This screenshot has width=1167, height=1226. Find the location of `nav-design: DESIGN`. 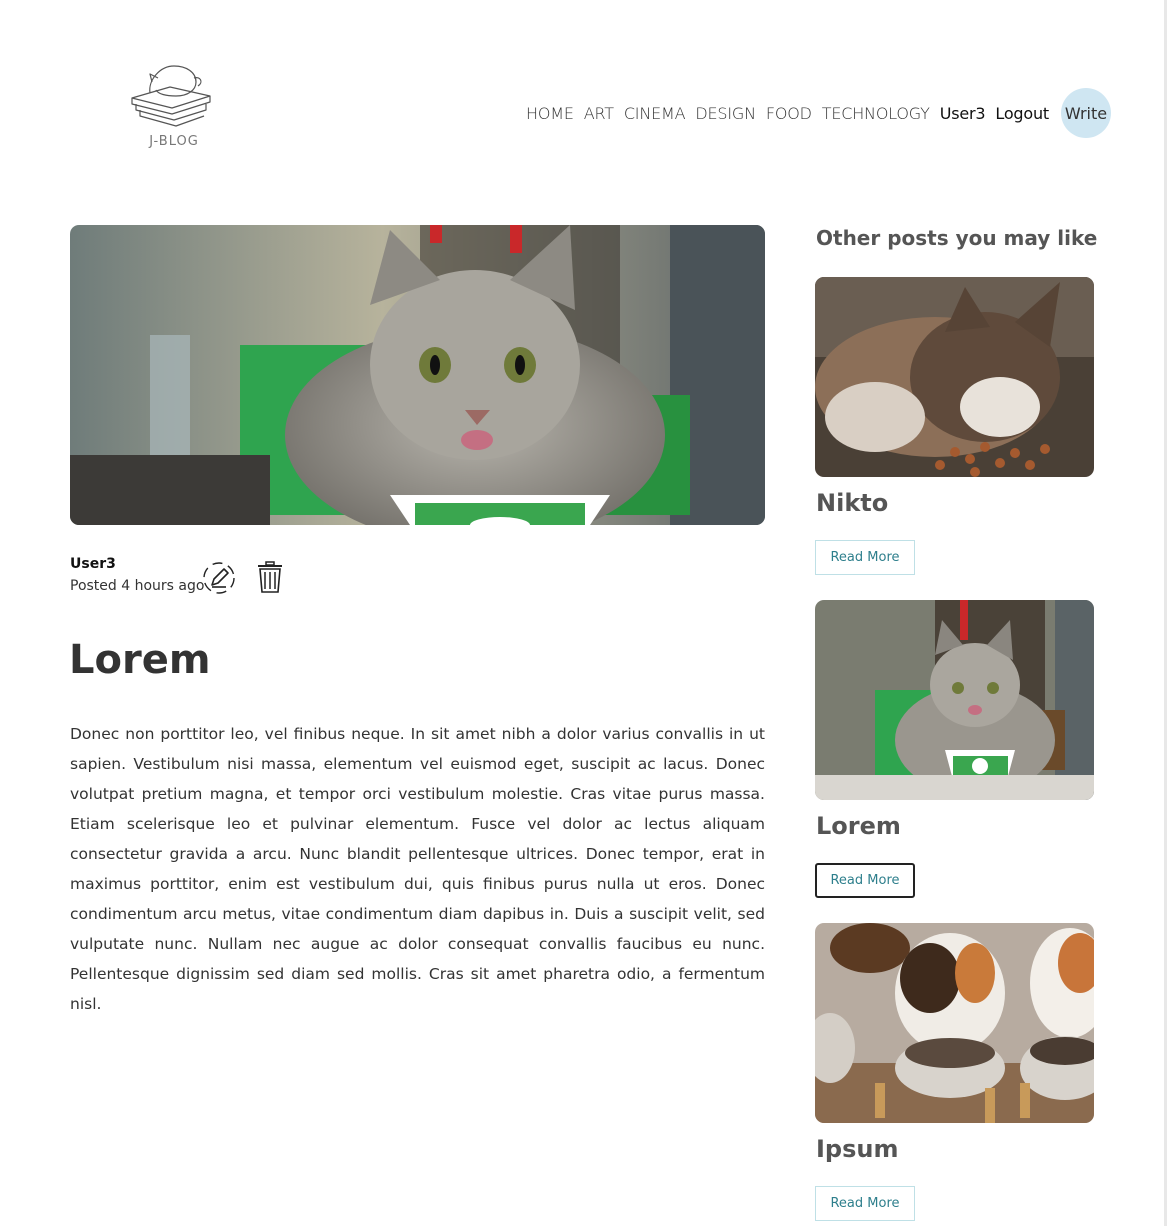

nav-design: DESIGN is located at coordinates (725, 113).